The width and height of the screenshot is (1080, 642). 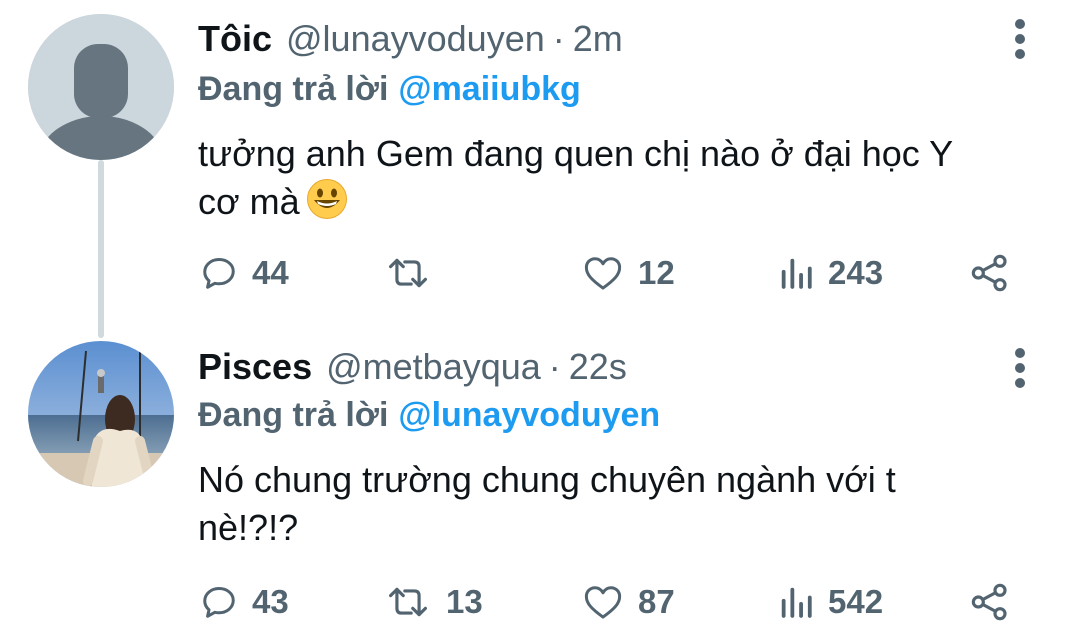 I want to click on mention-link: @maiiubkg, so click(x=489, y=89).